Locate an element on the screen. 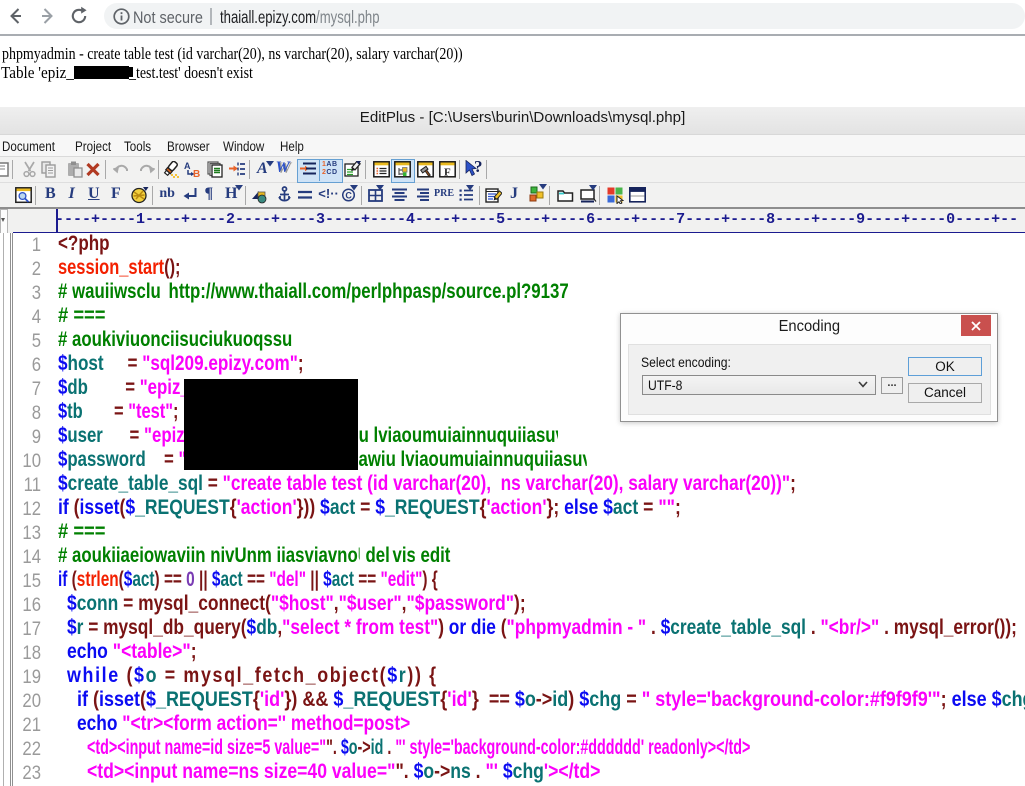  svg-text: B is located at coordinates (196, 173).